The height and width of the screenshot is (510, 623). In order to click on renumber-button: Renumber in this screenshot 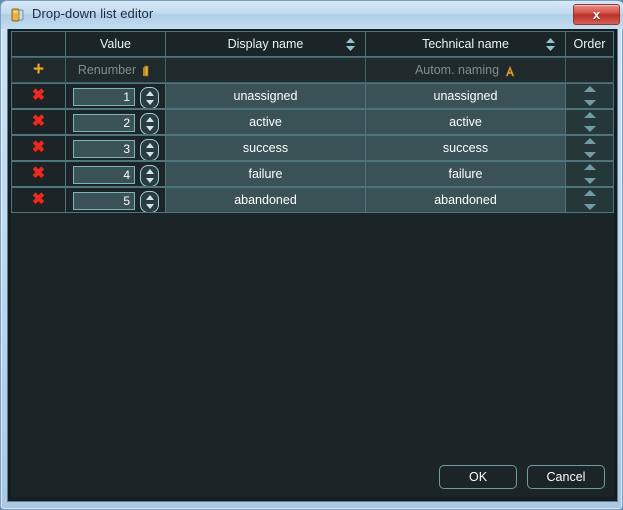, I will do `click(116, 70)`.